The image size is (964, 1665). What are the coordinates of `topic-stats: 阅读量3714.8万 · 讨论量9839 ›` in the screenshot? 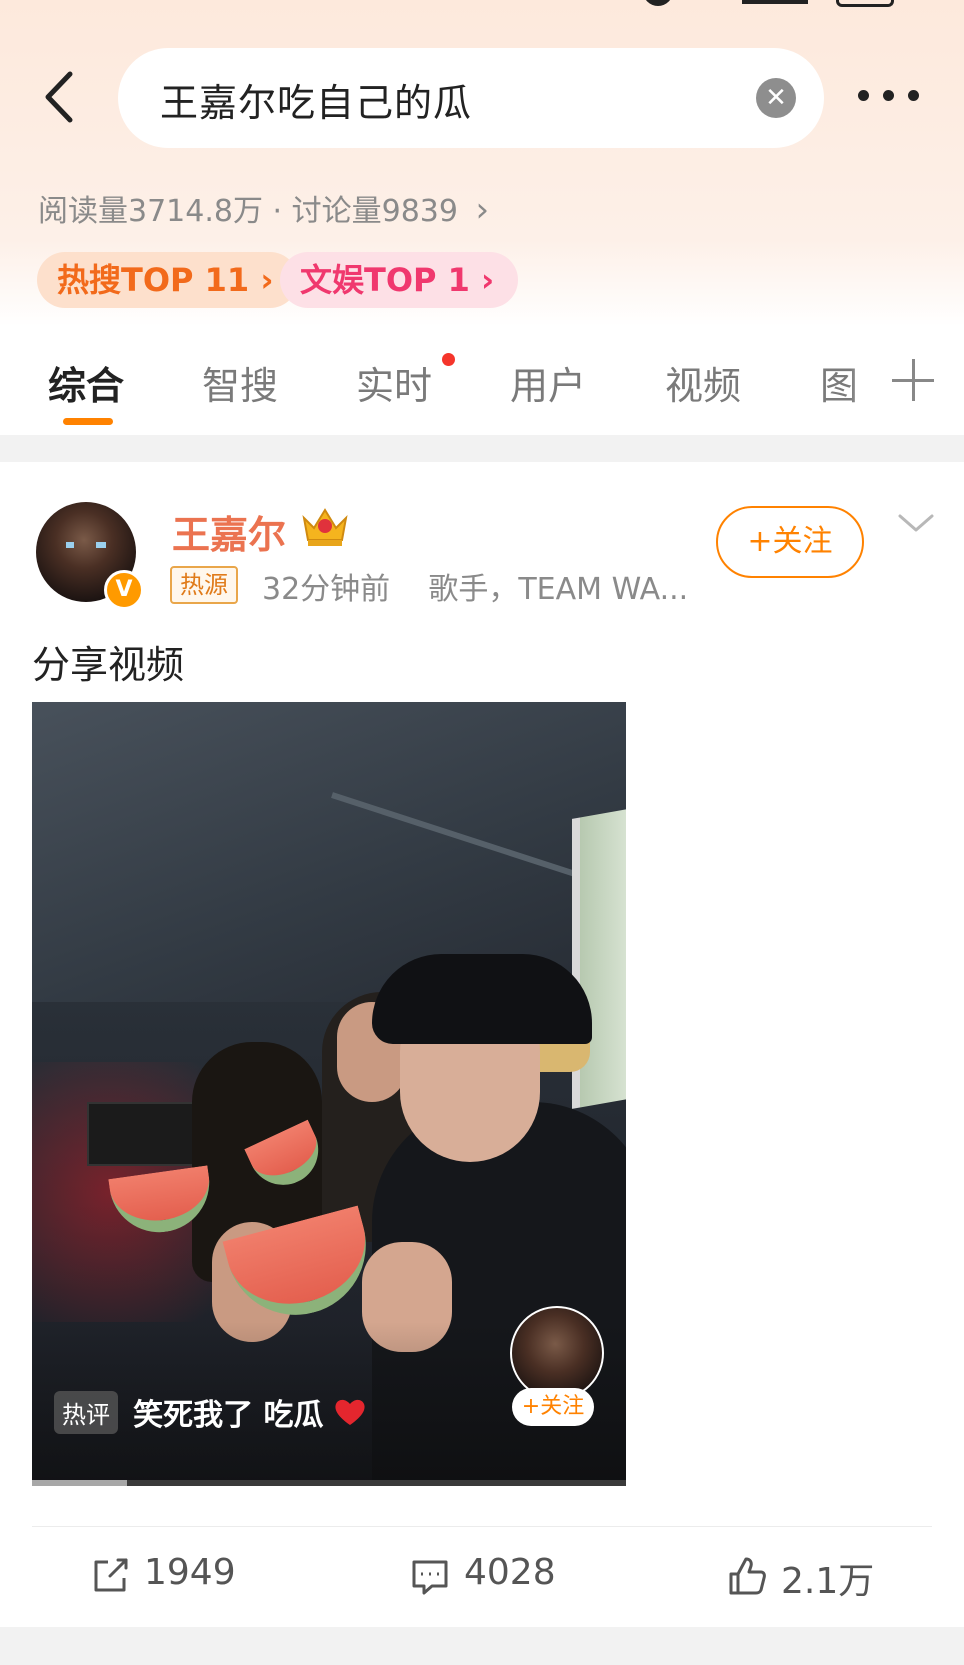 It's located at (263, 208).